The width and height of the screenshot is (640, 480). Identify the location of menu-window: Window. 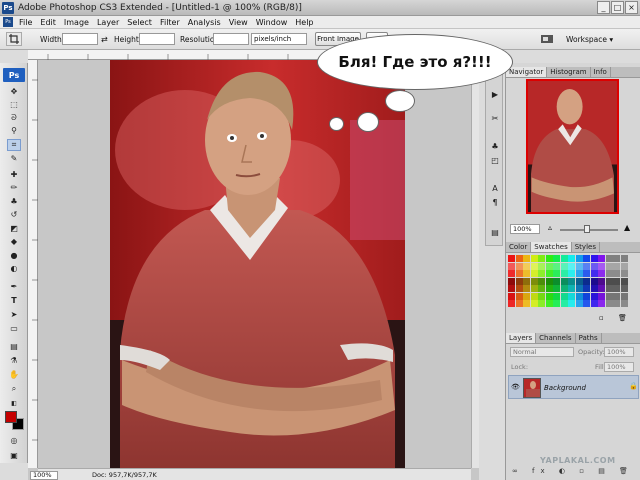
(272, 22).